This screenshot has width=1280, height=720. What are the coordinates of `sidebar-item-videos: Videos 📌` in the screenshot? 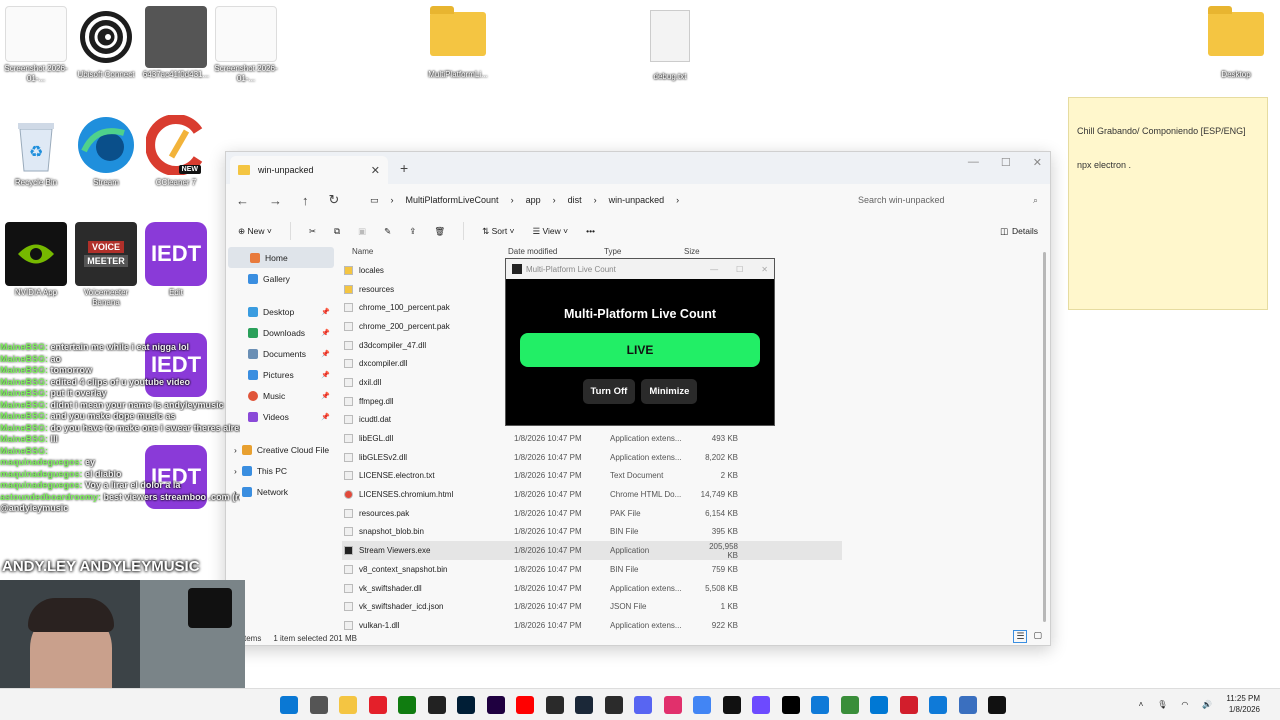 It's located at (281, 416).